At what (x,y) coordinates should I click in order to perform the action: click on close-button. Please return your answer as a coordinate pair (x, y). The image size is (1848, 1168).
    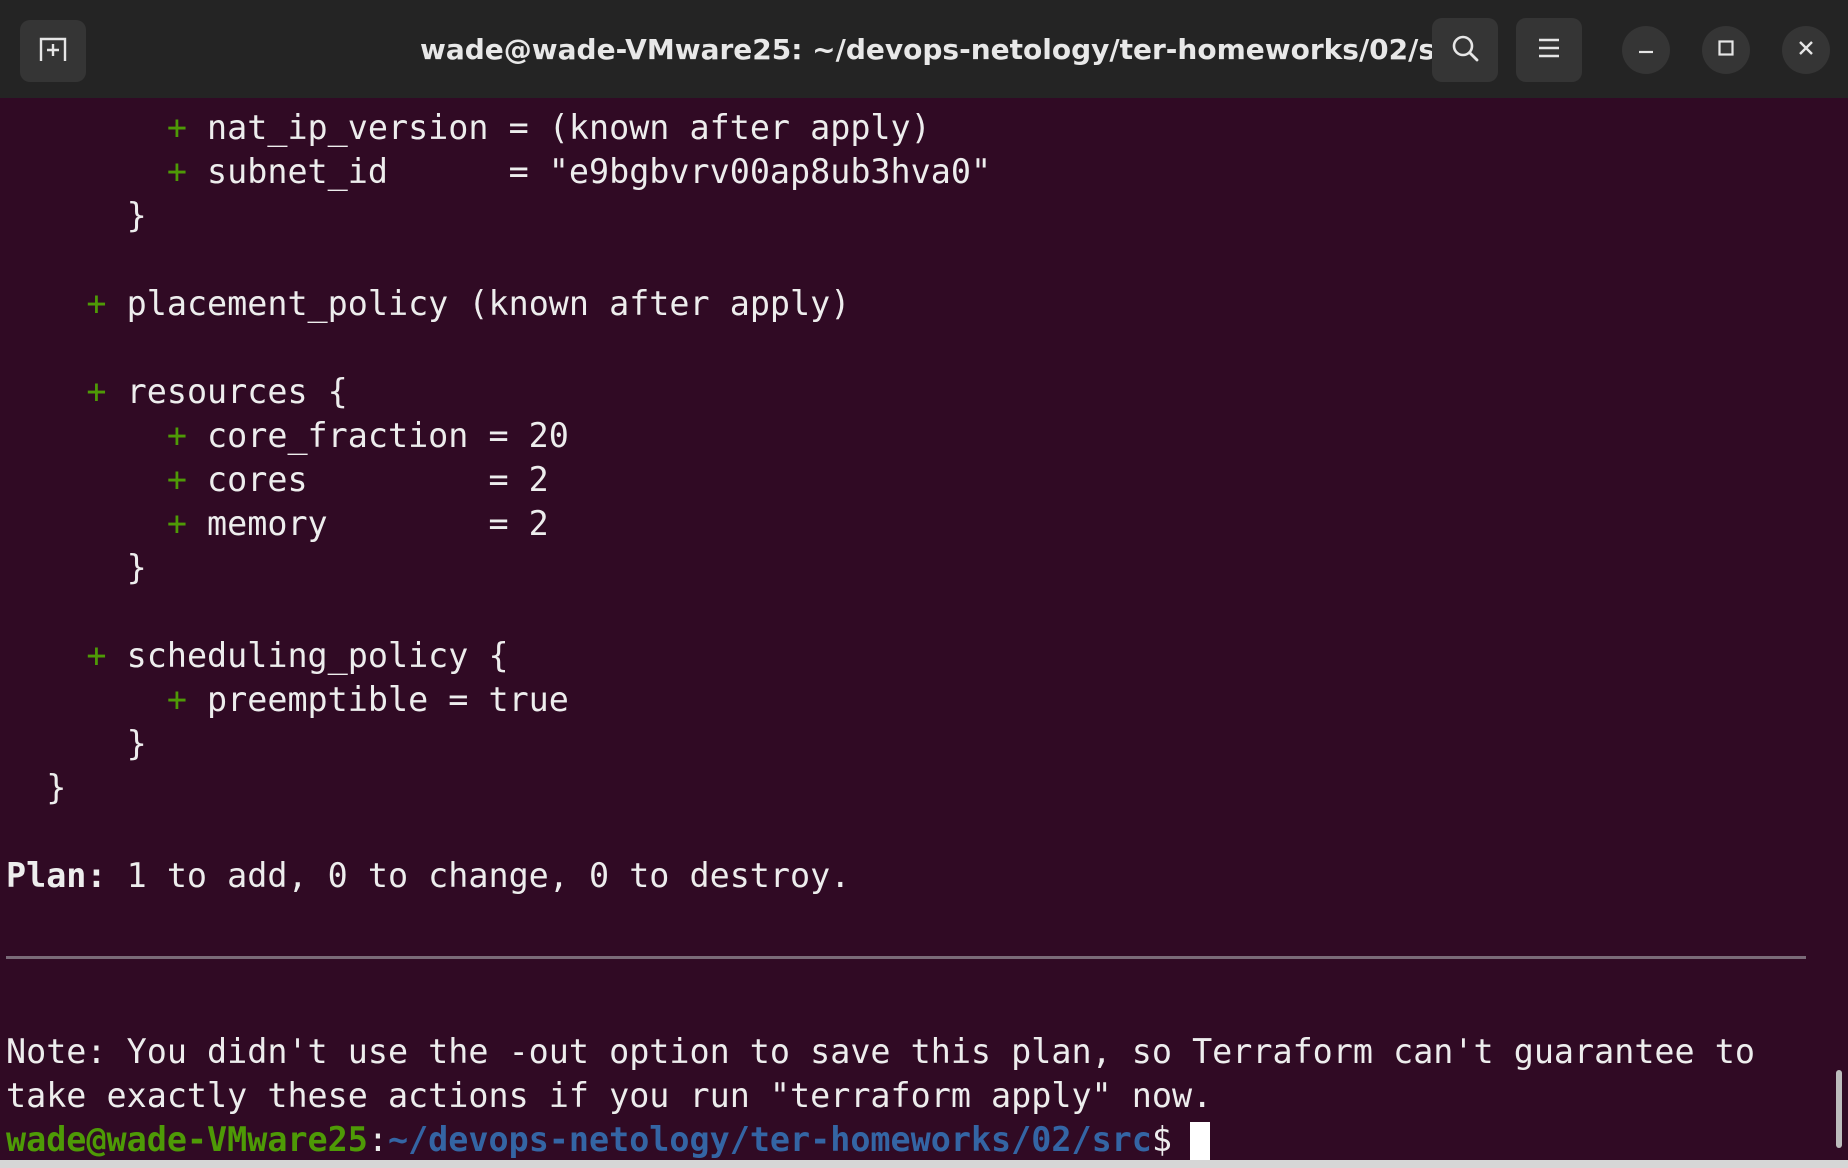
    Looking at the image, I should click on (1806, 50).